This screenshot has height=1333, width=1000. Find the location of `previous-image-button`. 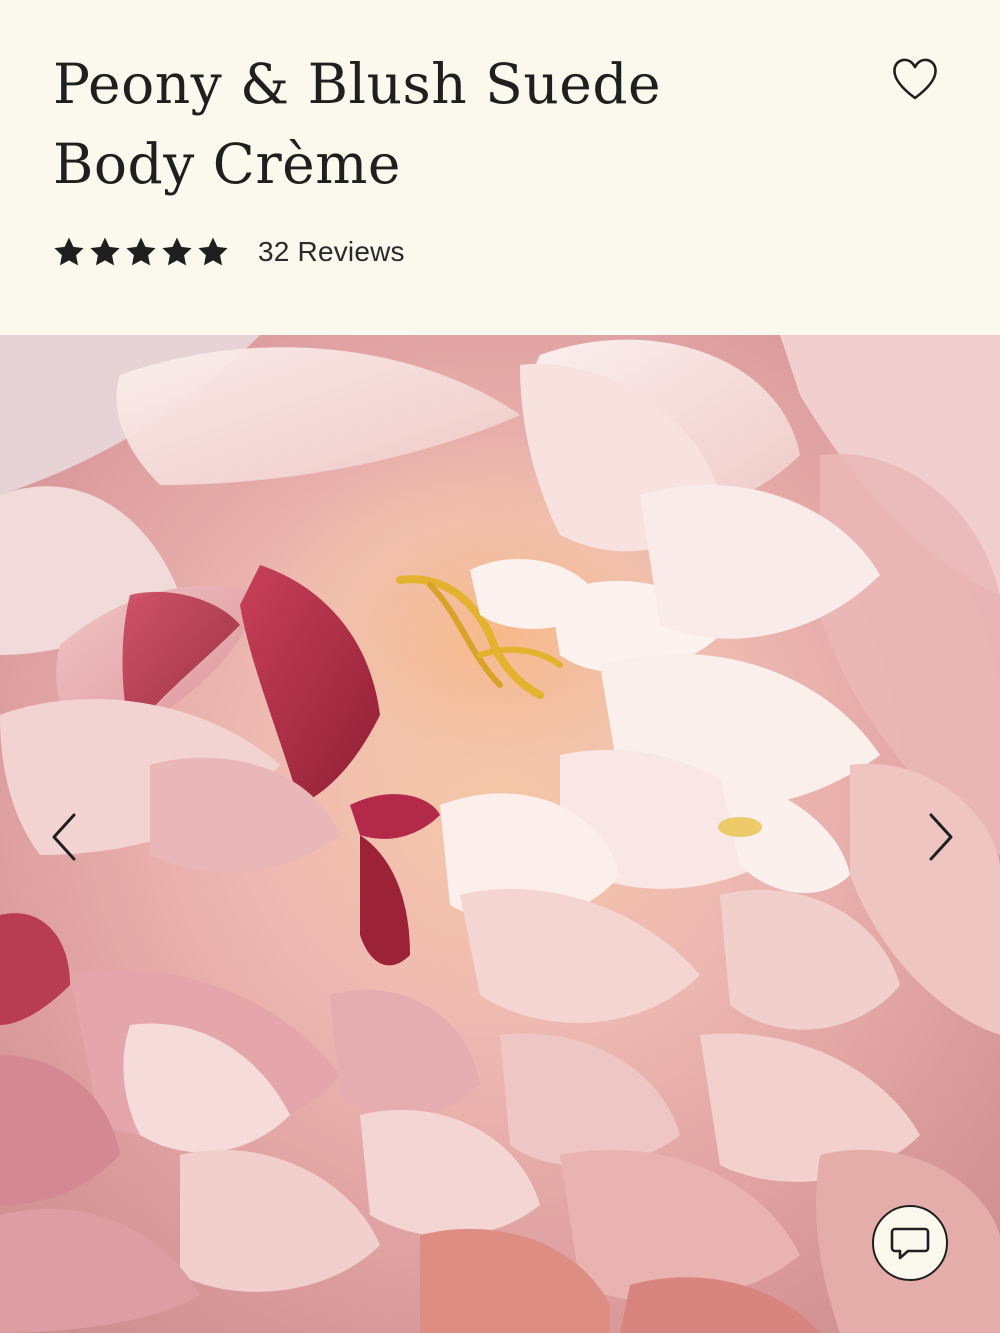

previous-image-button is located at coordinates (65, 837).